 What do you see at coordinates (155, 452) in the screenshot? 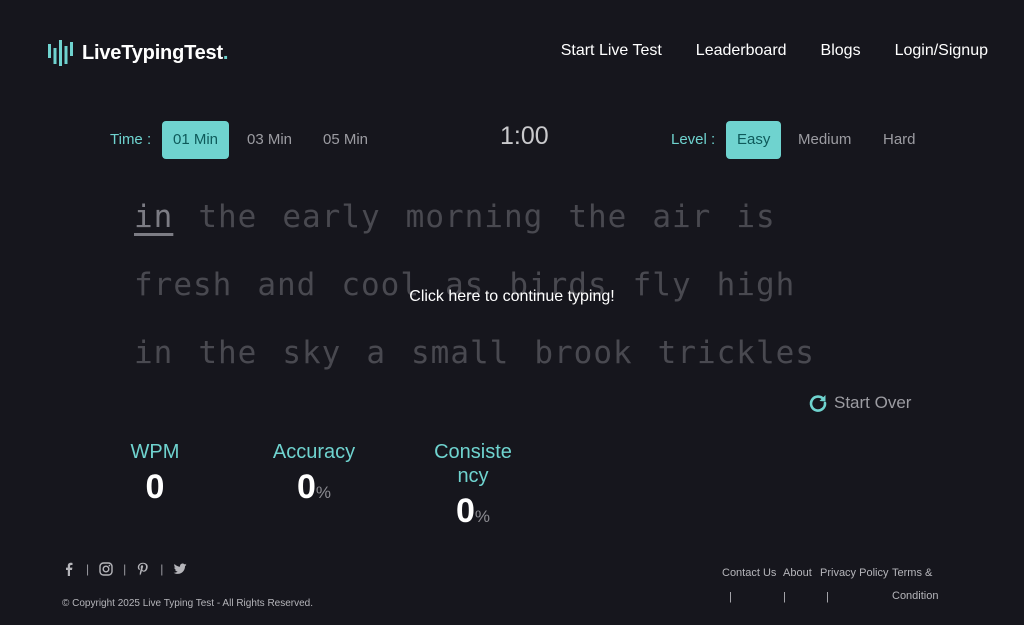
I see `wpm-label: WPM` at bounding box center [155, 452].